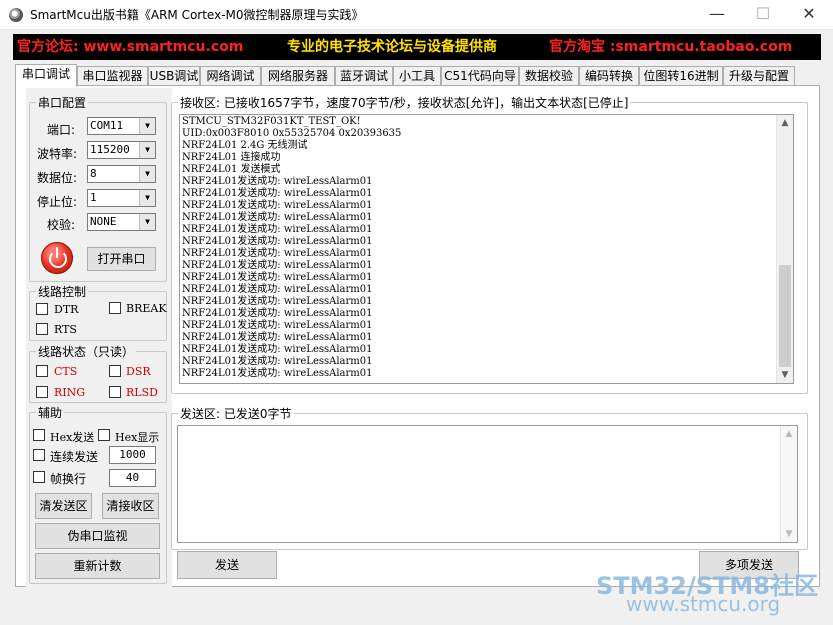 This screenshot has height=625, width=833. What do you see at coordinates (65, 329) in the screenshot?
I see `rts-label: RTS` at bounding box center [65, 329].